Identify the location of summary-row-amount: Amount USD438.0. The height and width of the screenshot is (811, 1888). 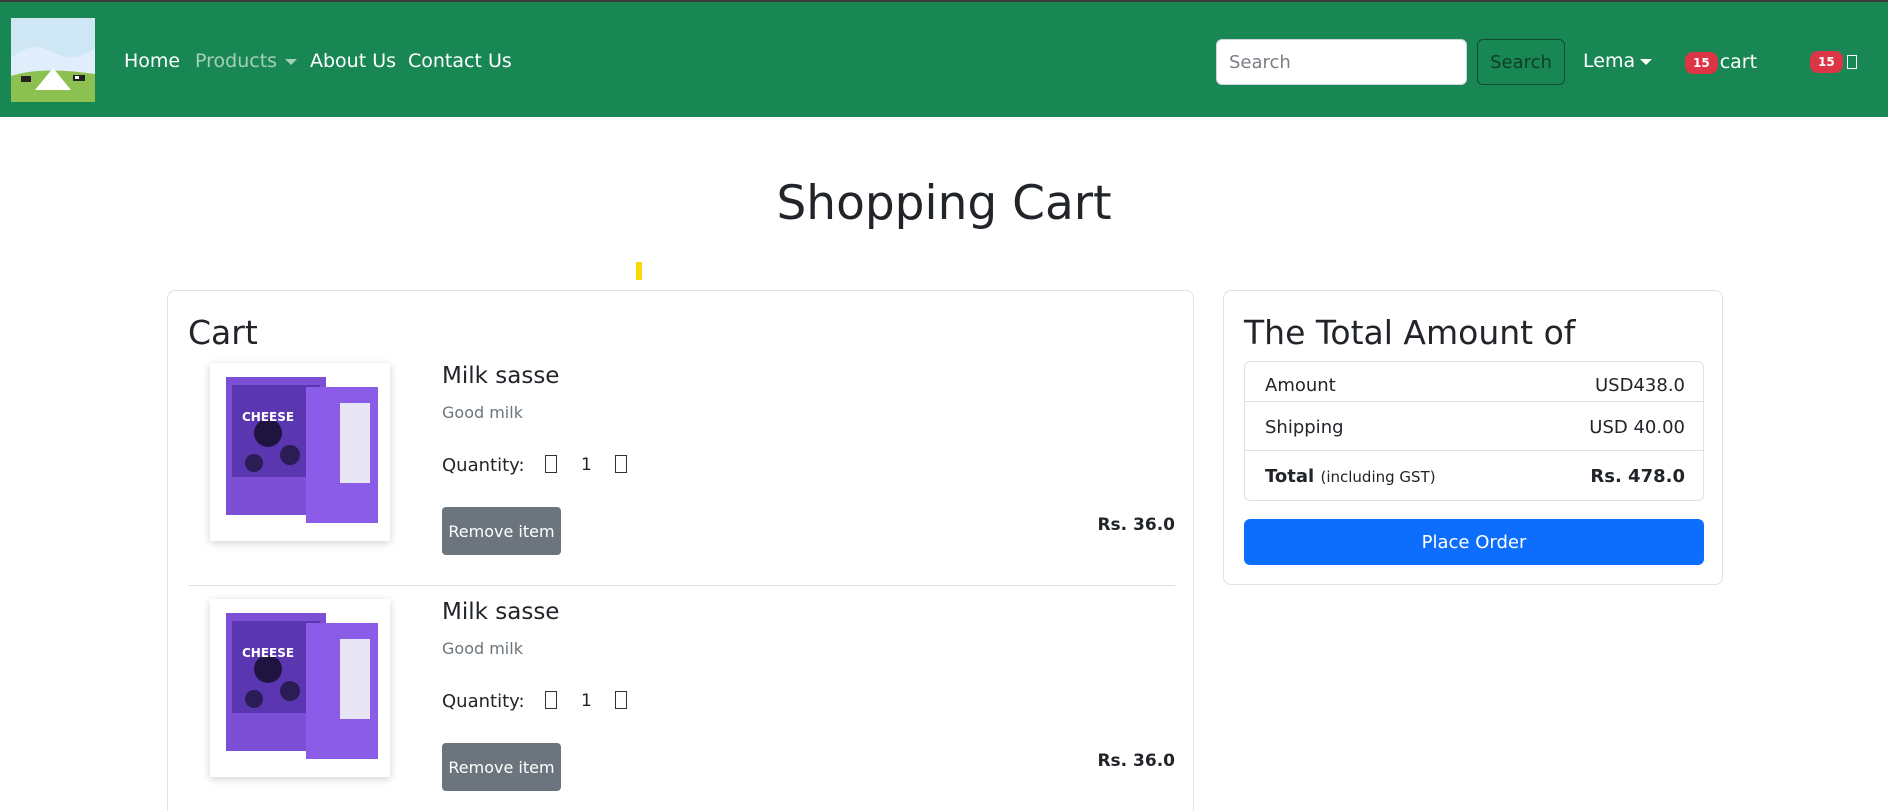
(1474, 382).